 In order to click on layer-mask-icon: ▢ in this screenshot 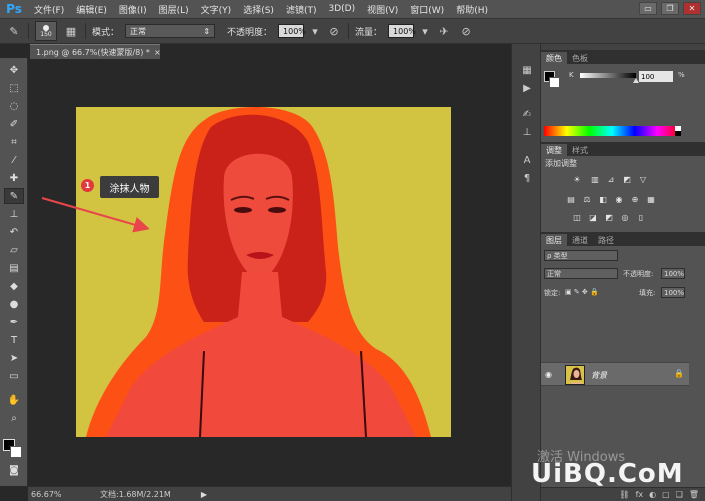, I will do `click(666, 494)`.